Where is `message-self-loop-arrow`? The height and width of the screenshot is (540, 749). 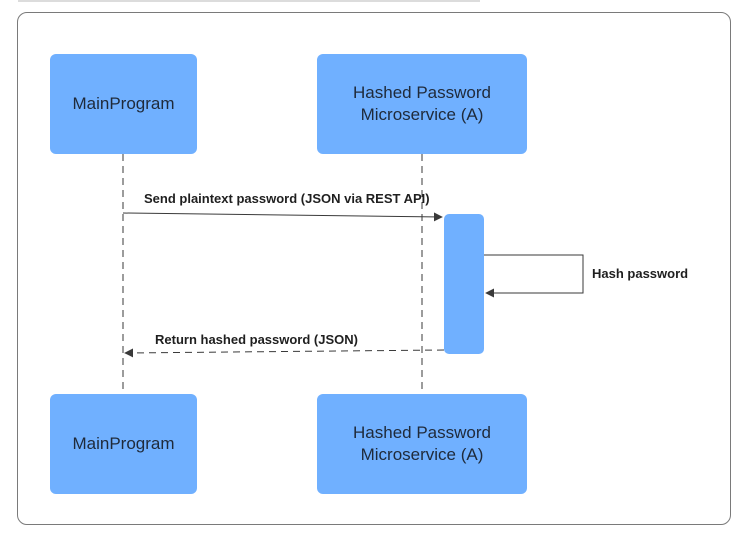 message-self-loop-arrow is located at coordinates (534, 276).